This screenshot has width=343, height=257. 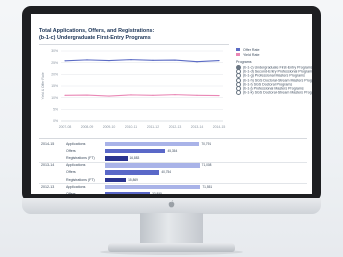 What do you see at coordinates (54, 63) in the screenshot?
I see `y-tick-label: 25%` at bounding box center [54, 63].